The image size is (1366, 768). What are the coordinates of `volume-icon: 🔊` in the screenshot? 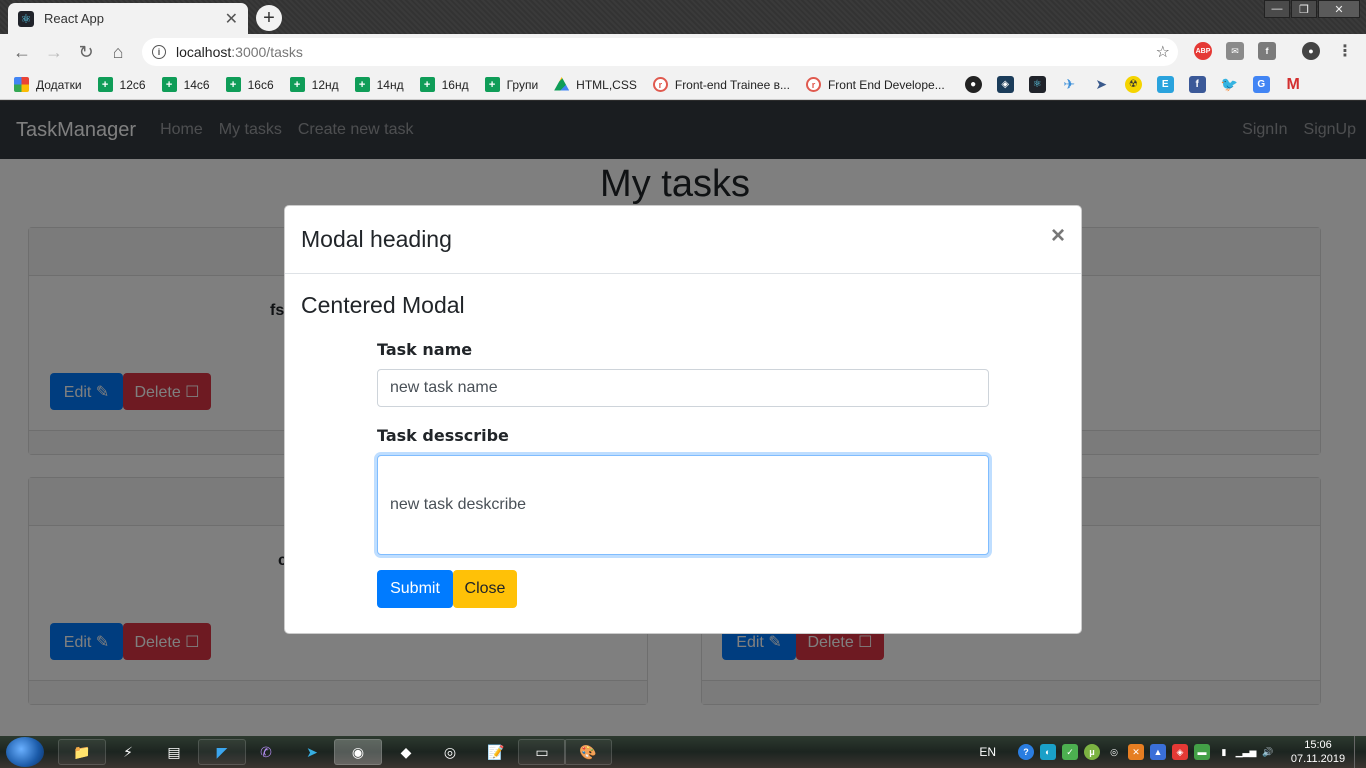 It's located at (1268, 752).